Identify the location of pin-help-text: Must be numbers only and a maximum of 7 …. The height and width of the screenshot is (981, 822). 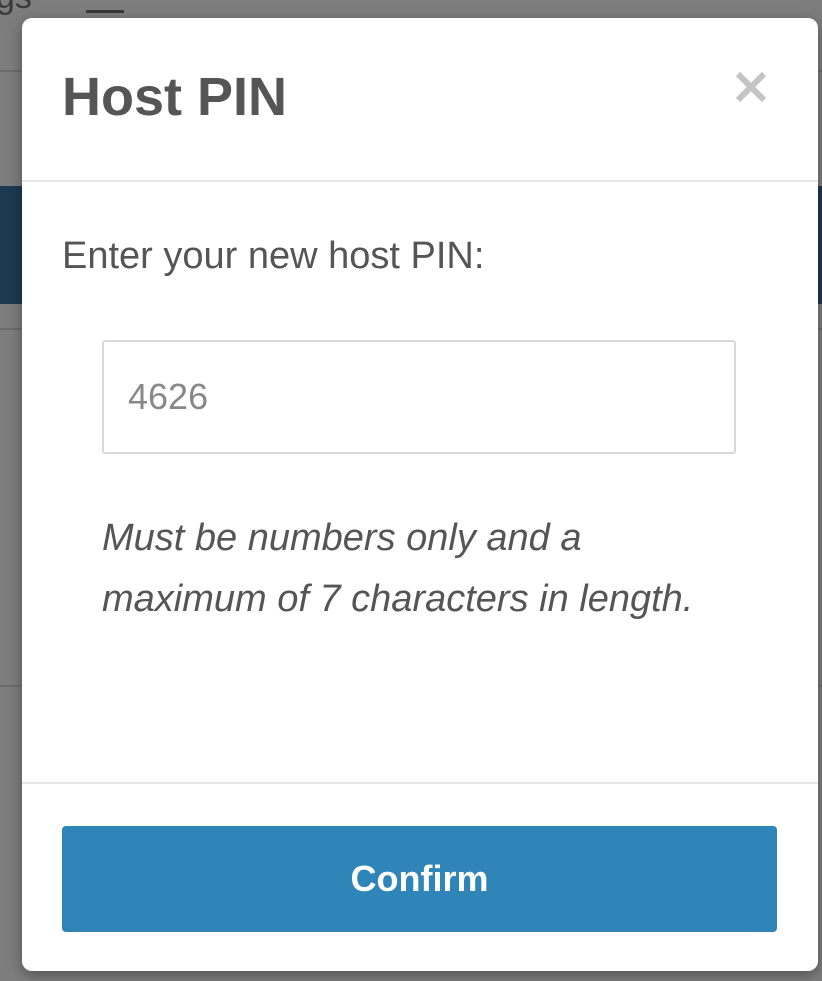
(398, 568).